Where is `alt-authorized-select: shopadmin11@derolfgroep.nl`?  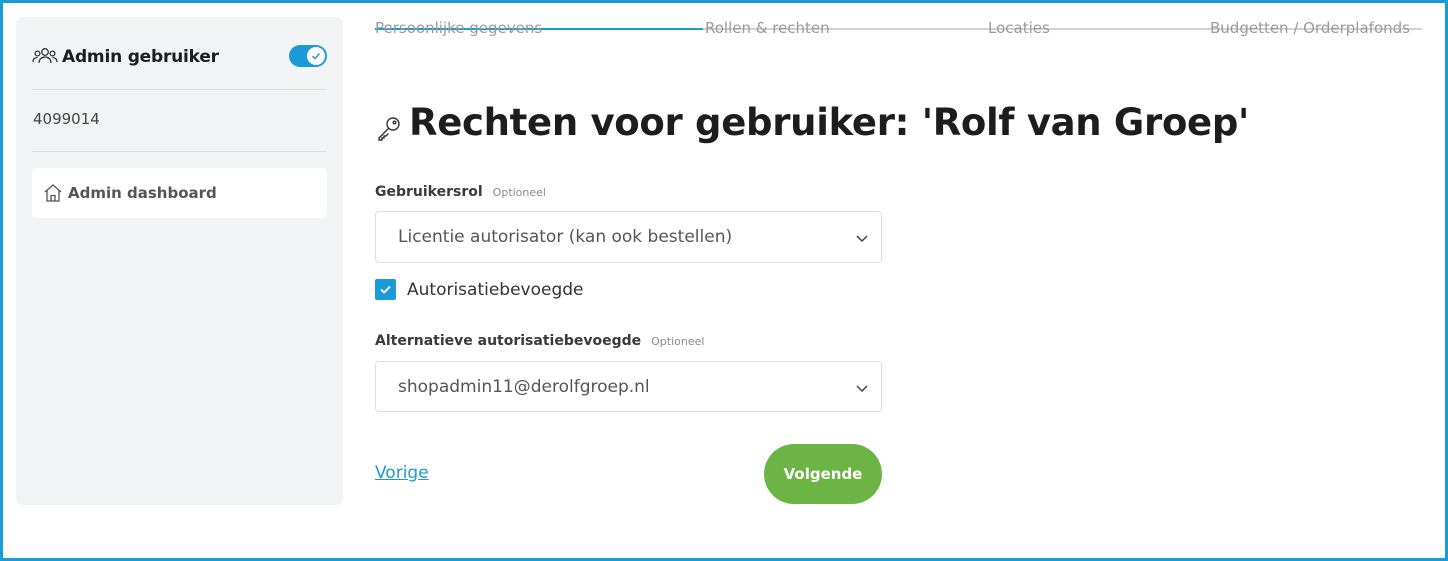
alt-authorized-select: shopadmin11@derolfgroep.nl is located at coordinates (628, 386).